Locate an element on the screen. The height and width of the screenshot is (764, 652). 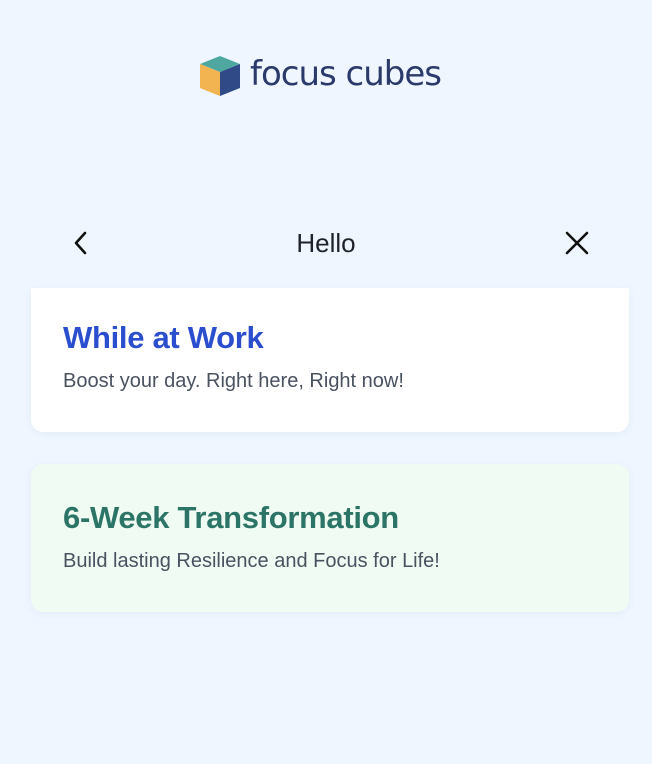
close-icon is located at coordinates (577, 243).